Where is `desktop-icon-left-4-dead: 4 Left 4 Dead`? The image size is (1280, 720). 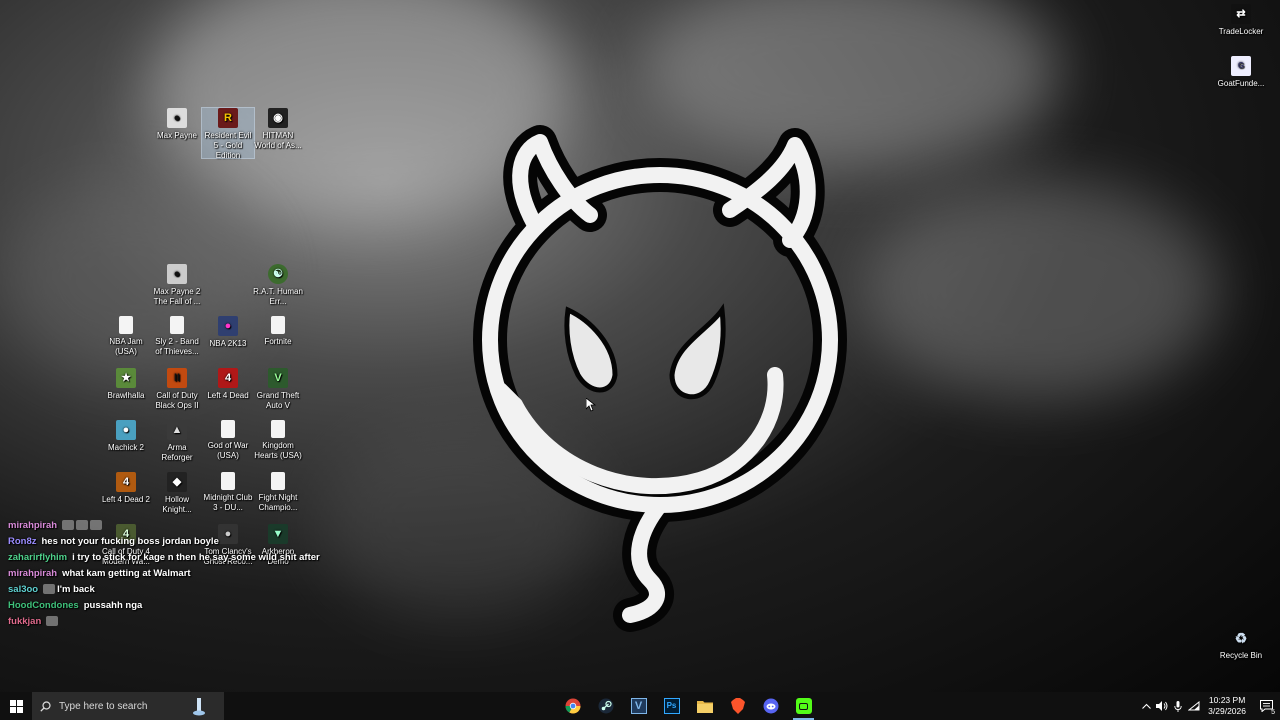
desktop-icon-left-4-dead: 4 Left 4 Dead is located at coordinates (228, 384).